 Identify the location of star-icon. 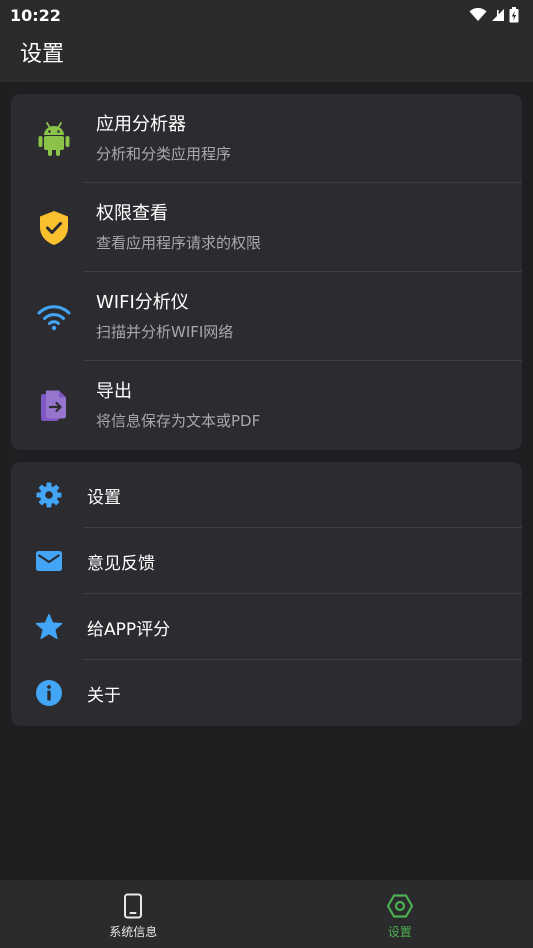
(49, 626).